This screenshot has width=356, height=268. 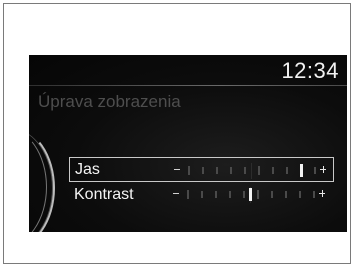 I want to click on header-divider, so click(x=188, y=85).